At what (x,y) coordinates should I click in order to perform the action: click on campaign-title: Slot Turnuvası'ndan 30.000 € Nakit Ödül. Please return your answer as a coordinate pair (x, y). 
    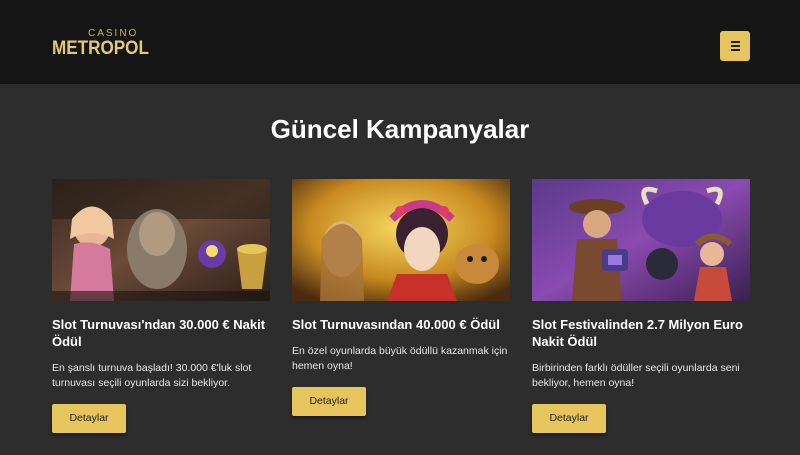
    Looking at the image, I should click on (159, 333).